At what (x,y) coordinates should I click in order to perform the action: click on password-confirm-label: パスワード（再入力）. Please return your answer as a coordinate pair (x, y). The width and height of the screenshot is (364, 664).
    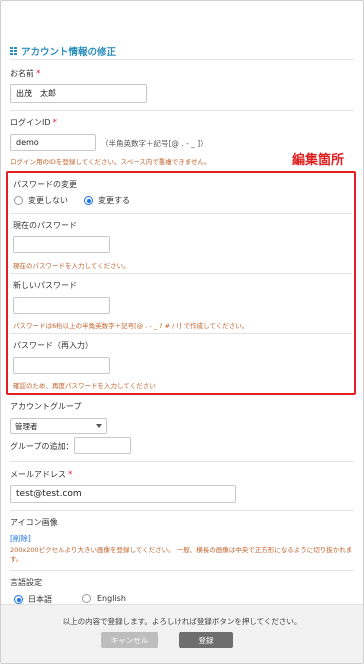
    Looking at the image, I should click on (53, 345).